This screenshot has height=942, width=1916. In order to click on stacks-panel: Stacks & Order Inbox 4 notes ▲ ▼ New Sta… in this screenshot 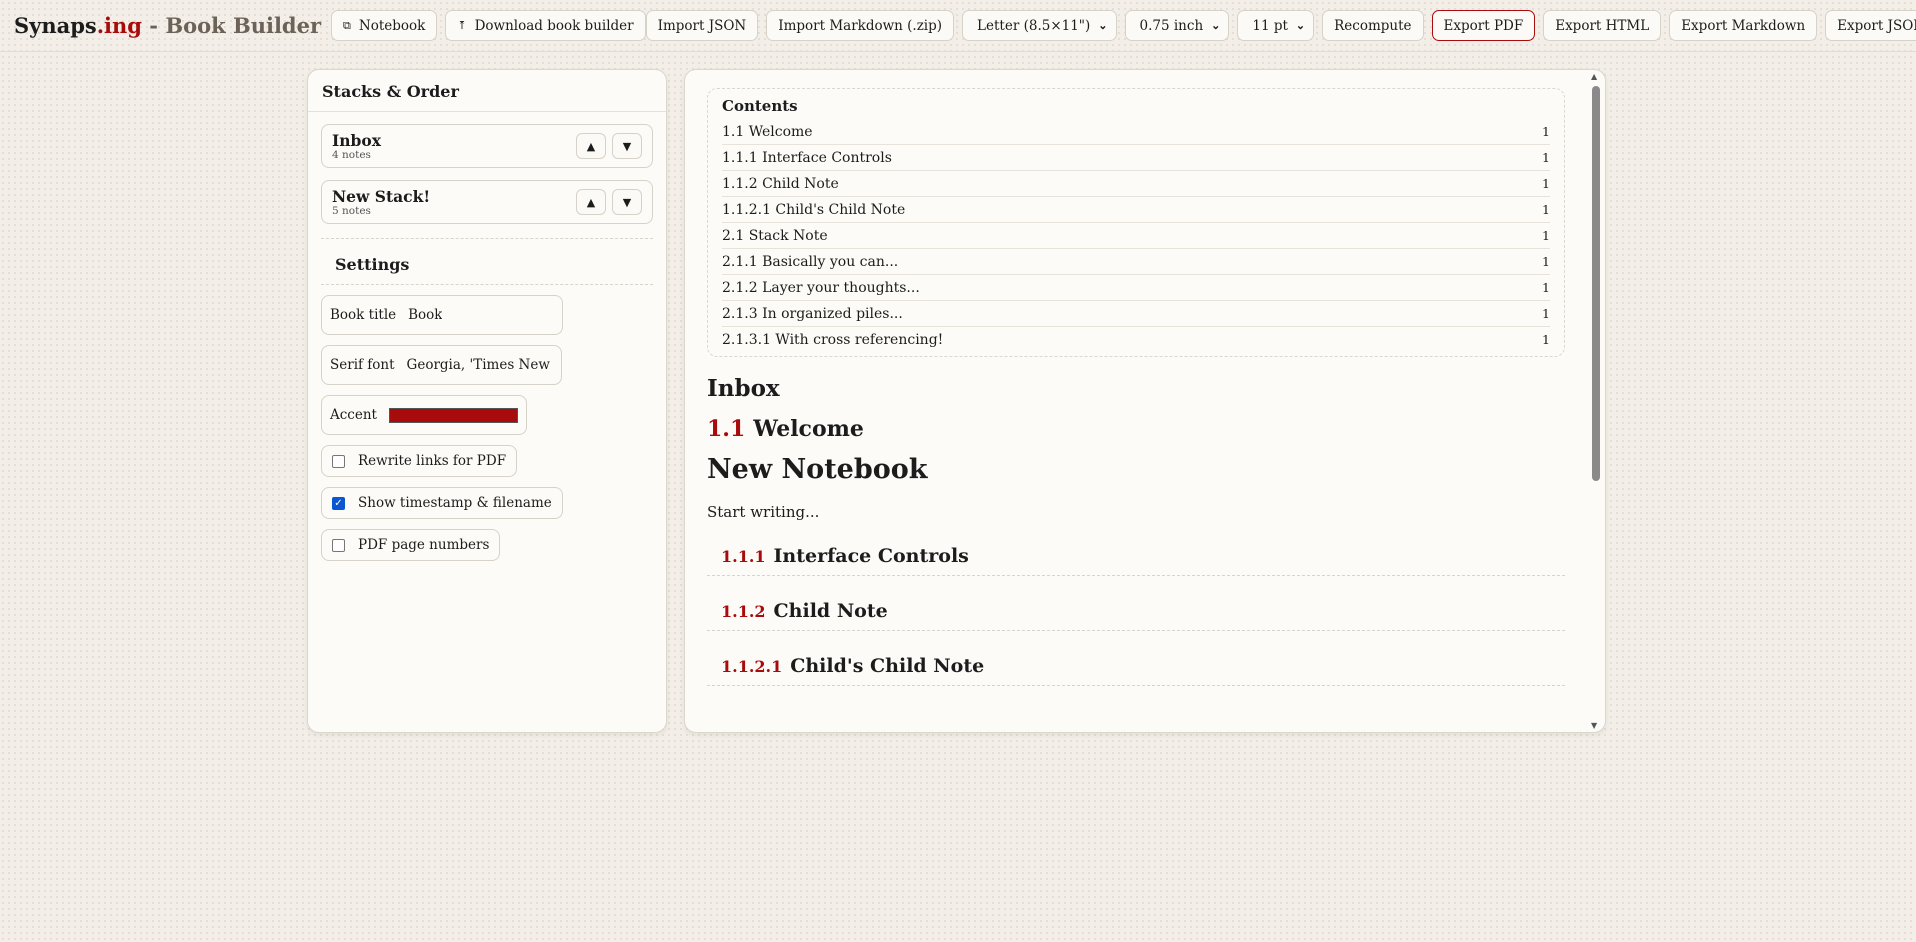, I will do `click(487, 401)`.